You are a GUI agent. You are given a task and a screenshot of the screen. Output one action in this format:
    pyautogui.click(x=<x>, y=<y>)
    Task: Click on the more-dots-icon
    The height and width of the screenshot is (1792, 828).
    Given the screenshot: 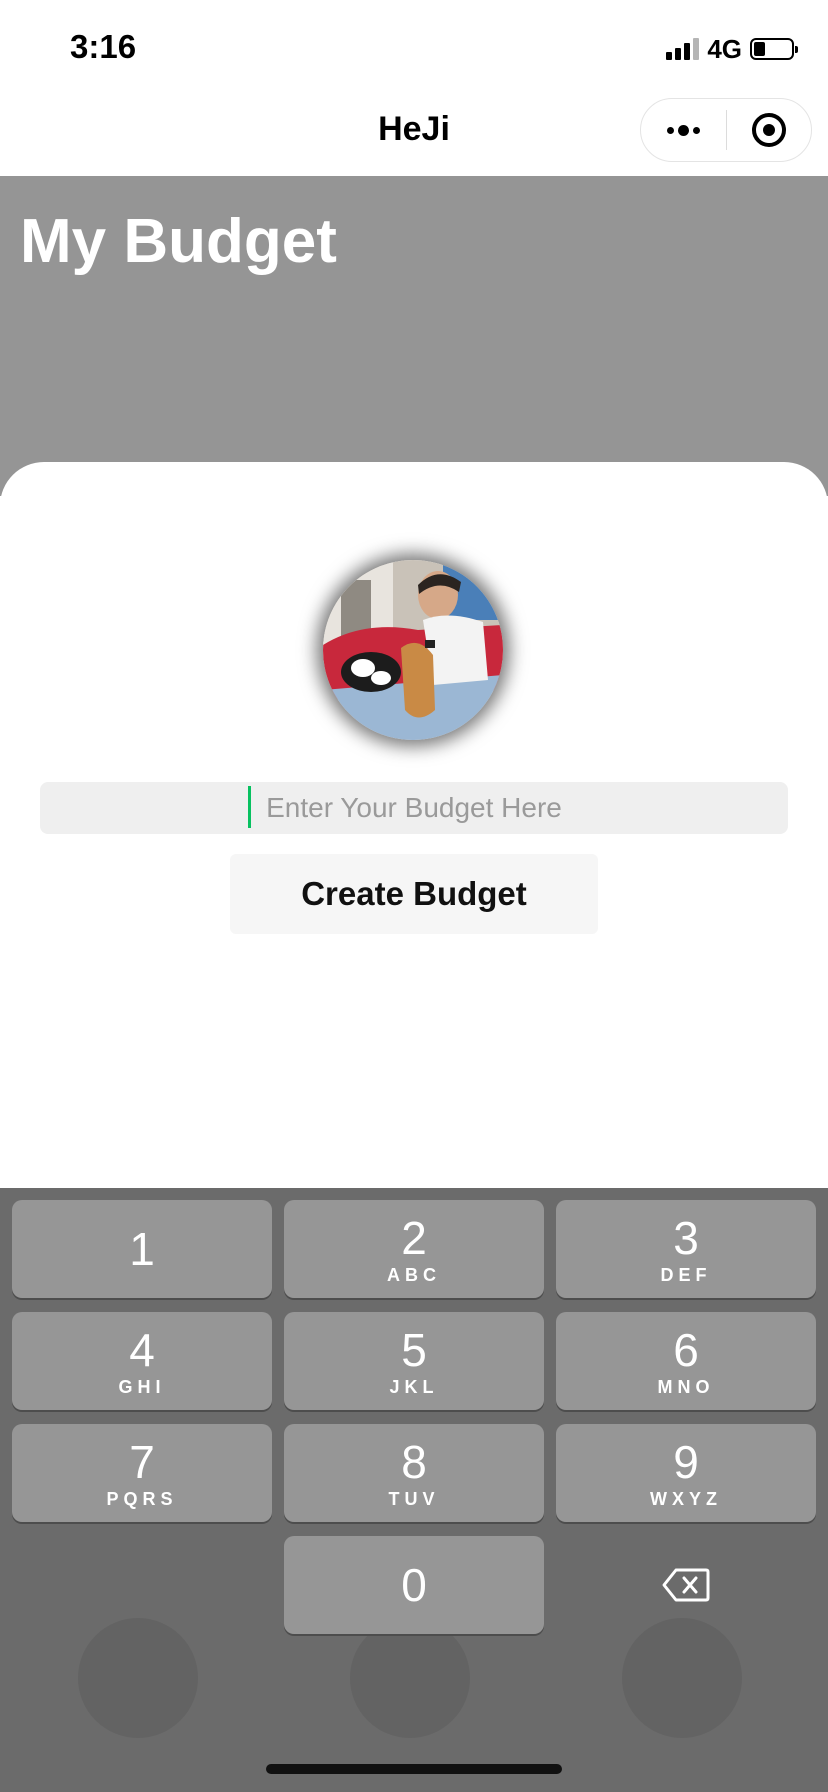 What is the action you would take?
    pyautogui.click(x=683, y=130)
    